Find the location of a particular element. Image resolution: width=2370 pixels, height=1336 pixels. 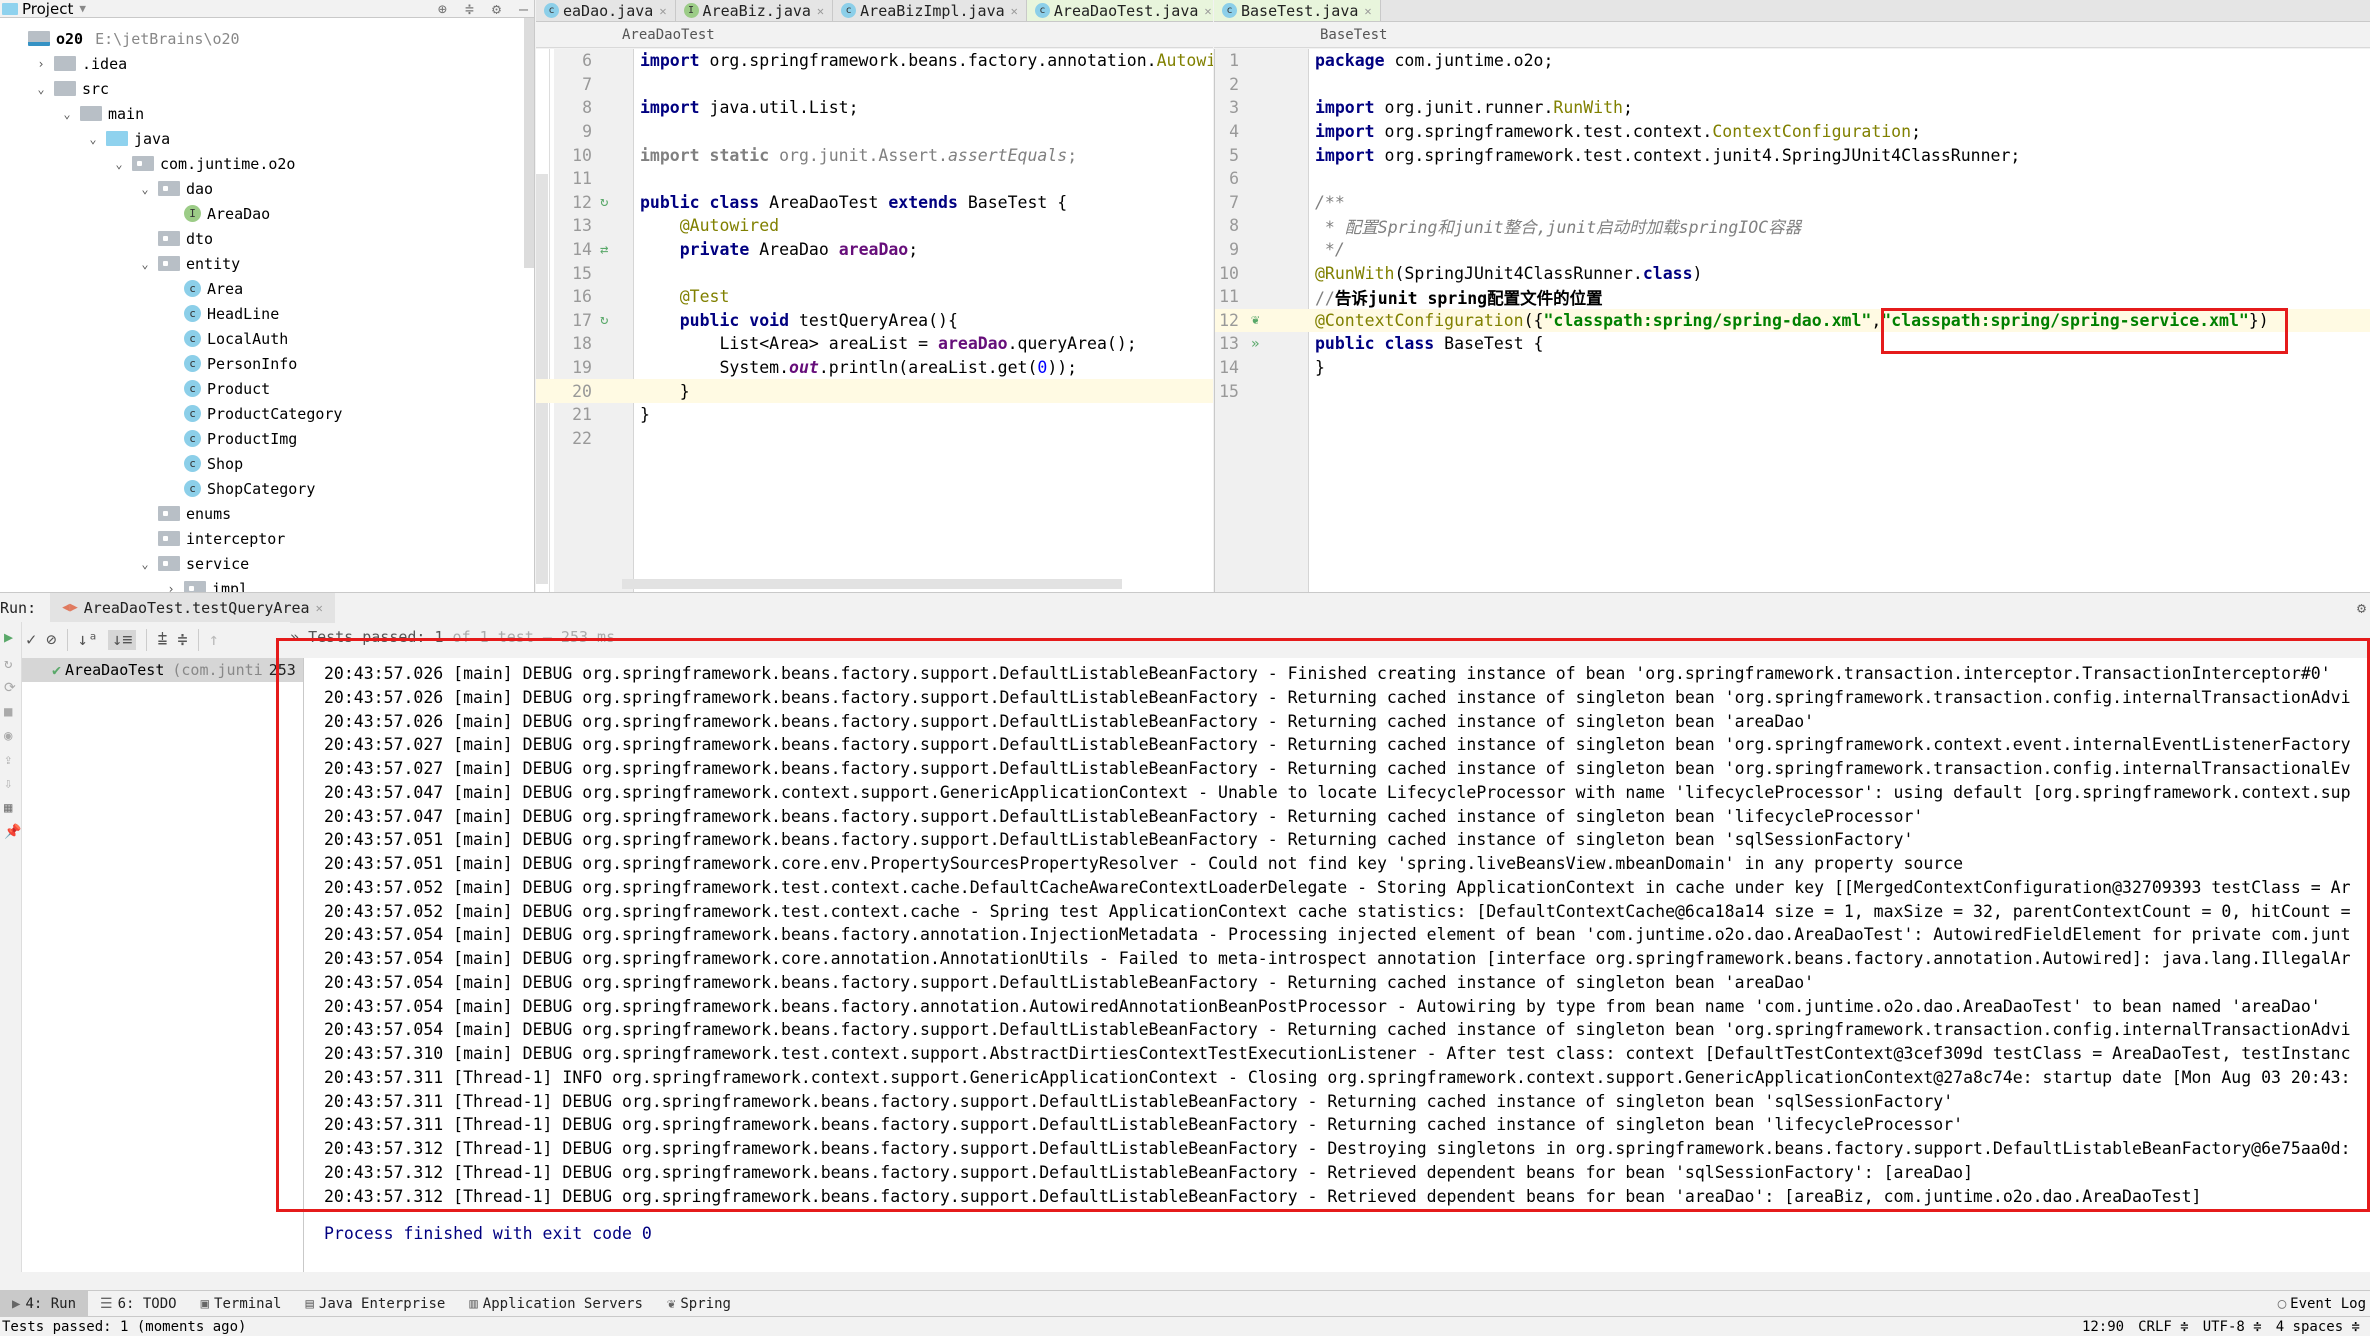

tree-item-dao: ⌄ dao is located at coordinates (262, 188).